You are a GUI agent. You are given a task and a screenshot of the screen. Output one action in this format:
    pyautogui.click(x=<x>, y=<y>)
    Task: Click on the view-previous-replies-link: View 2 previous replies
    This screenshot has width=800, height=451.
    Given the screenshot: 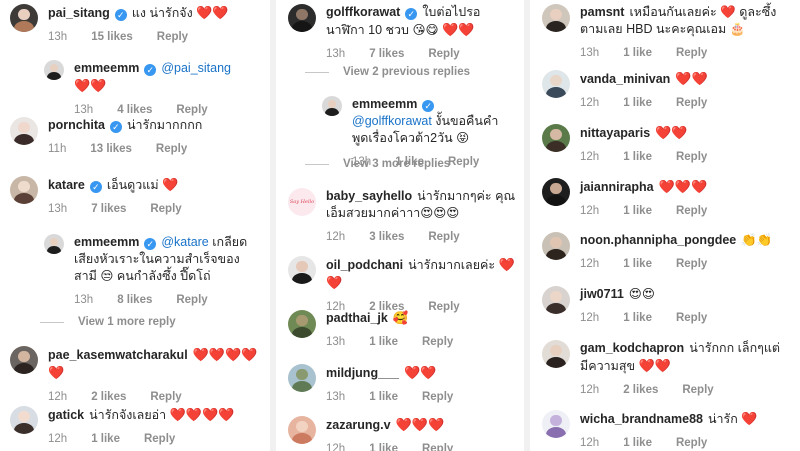 What is the action you would take?
    pyautogui.click(x=387, y=72)
    